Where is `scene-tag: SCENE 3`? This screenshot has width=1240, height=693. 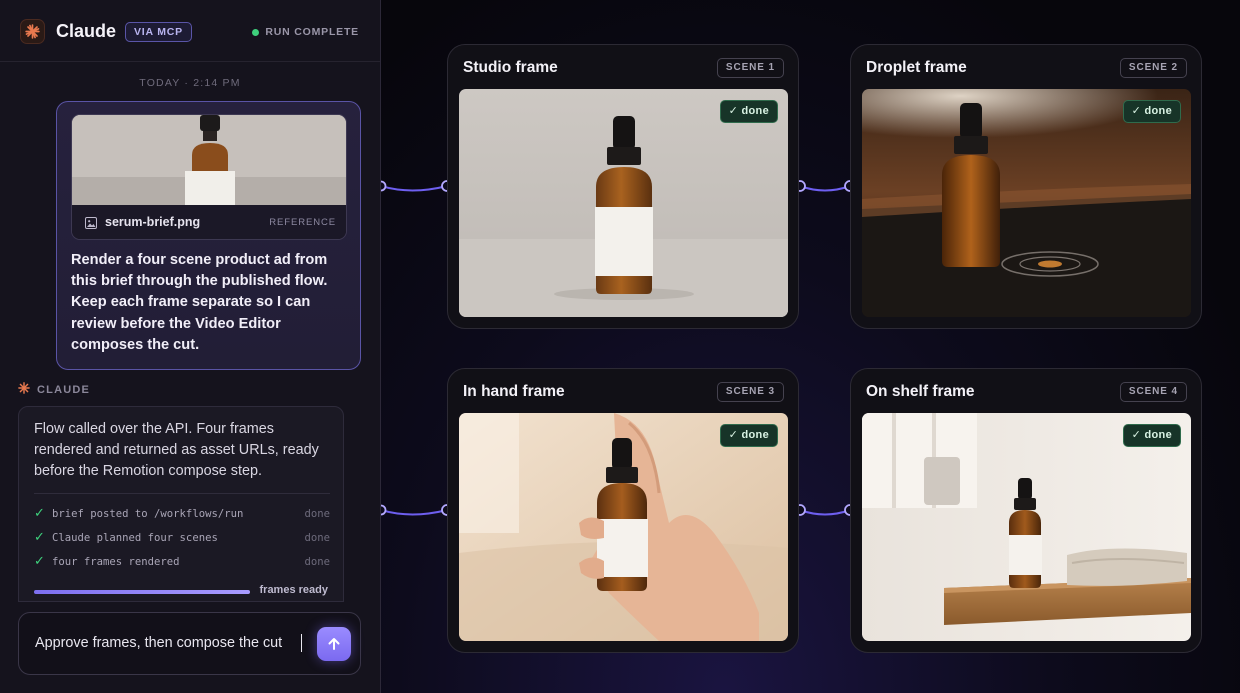
scene-tag: SCENE 3 is located at coordinates (750, 392).